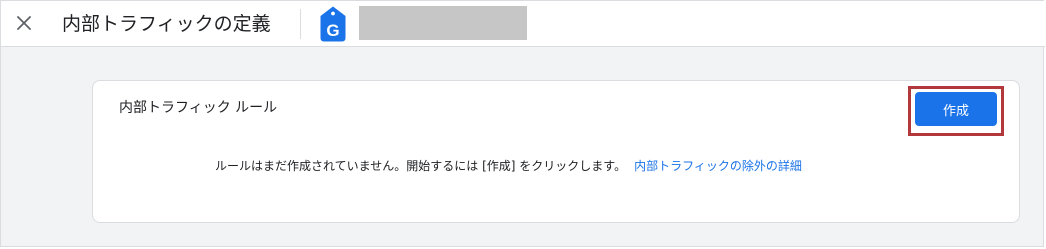  I want to click on google-tag-icon: G, so click(333, 24).